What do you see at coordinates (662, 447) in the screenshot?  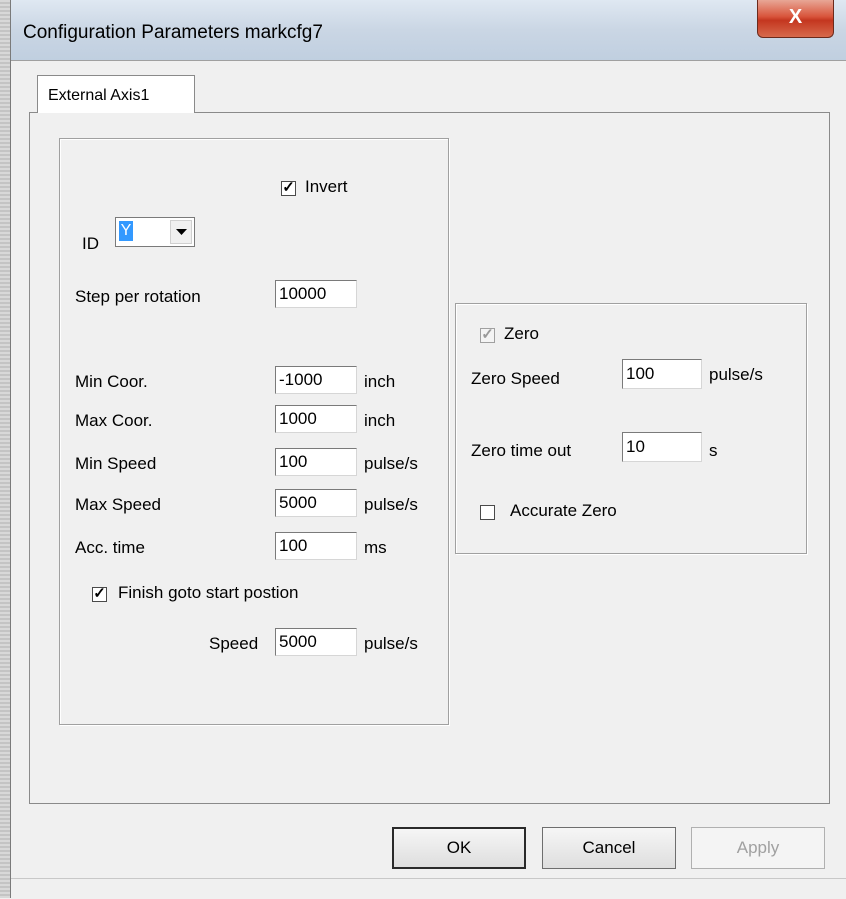 I see `zero-time-out-input` at bounding box center [662, 447].